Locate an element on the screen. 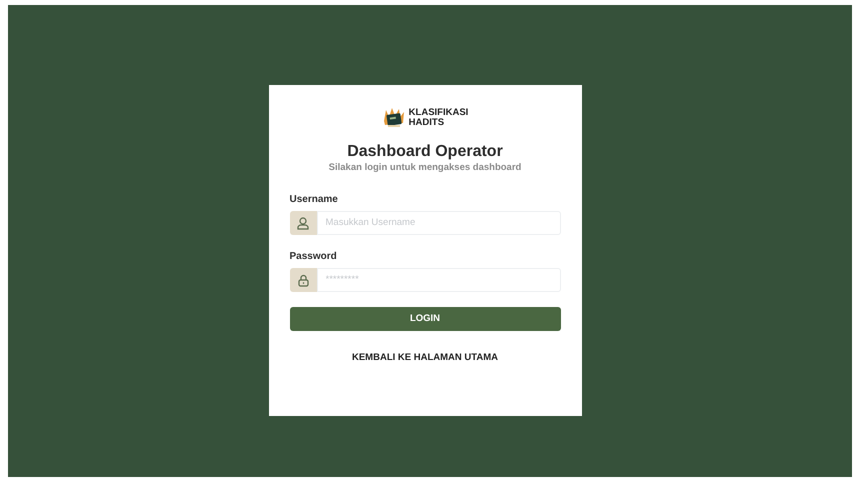 This screenshot has height=482, width=860. lock-icon is located at coordinates (303, 280).